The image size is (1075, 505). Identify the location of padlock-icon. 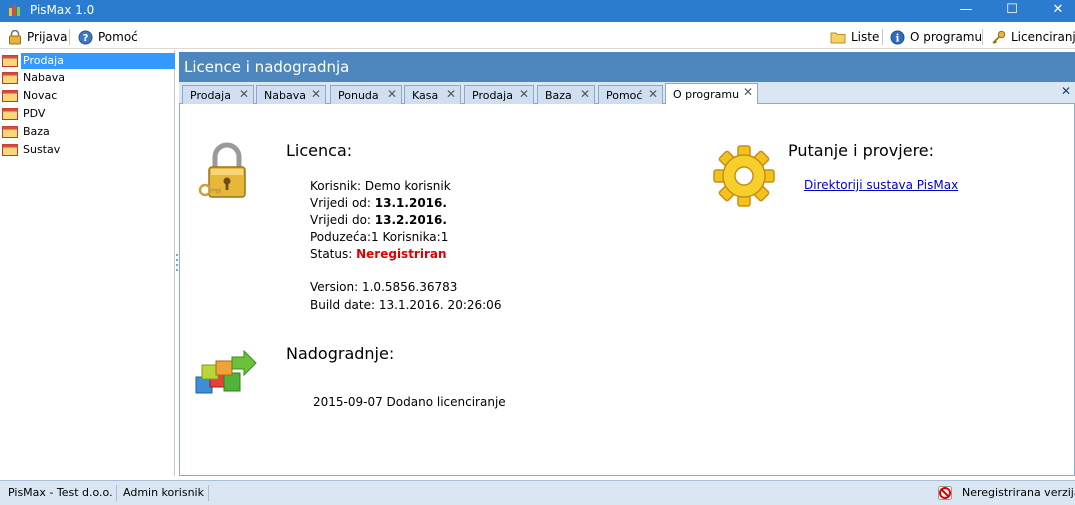
(222, 170).